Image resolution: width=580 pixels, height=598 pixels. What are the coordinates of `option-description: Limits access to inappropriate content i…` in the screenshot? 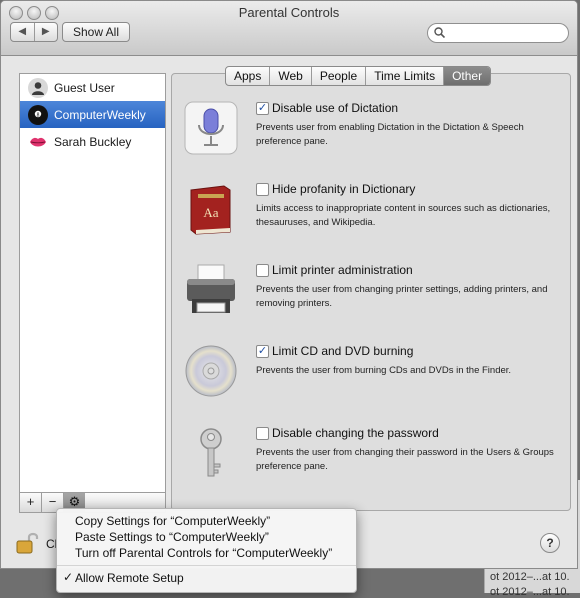 It's located at (403, 215).